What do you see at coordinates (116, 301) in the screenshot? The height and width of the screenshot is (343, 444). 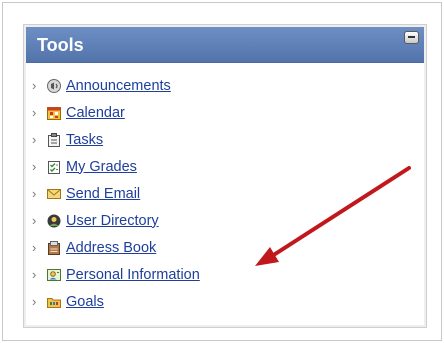 I see `tool-item-goals: › Goals` at bounding box center [116, 301].